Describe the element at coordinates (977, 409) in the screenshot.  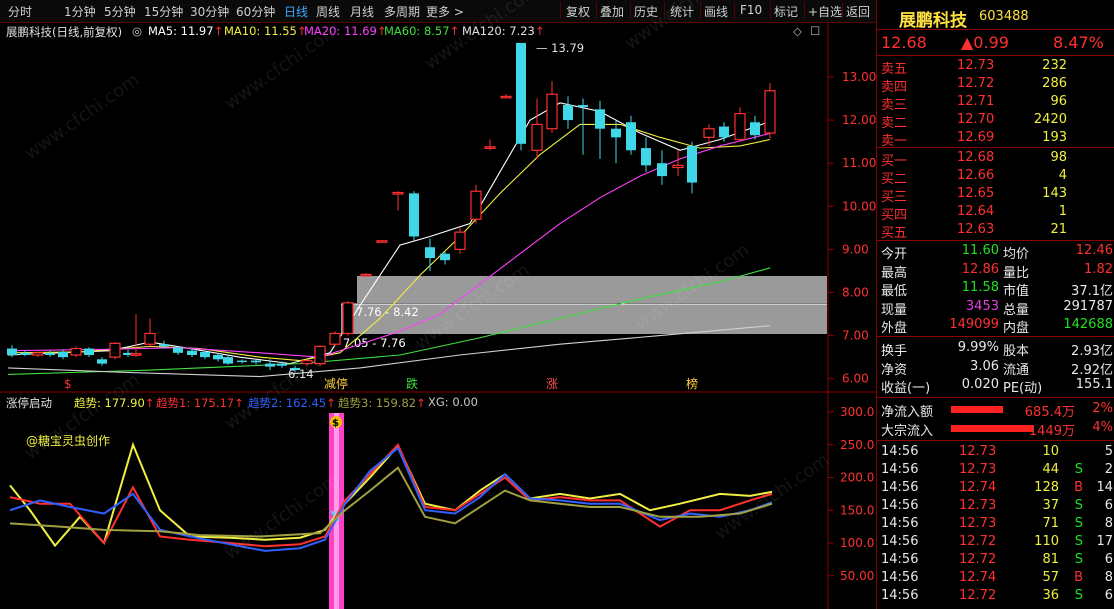
I see `flow-bar` at that location.